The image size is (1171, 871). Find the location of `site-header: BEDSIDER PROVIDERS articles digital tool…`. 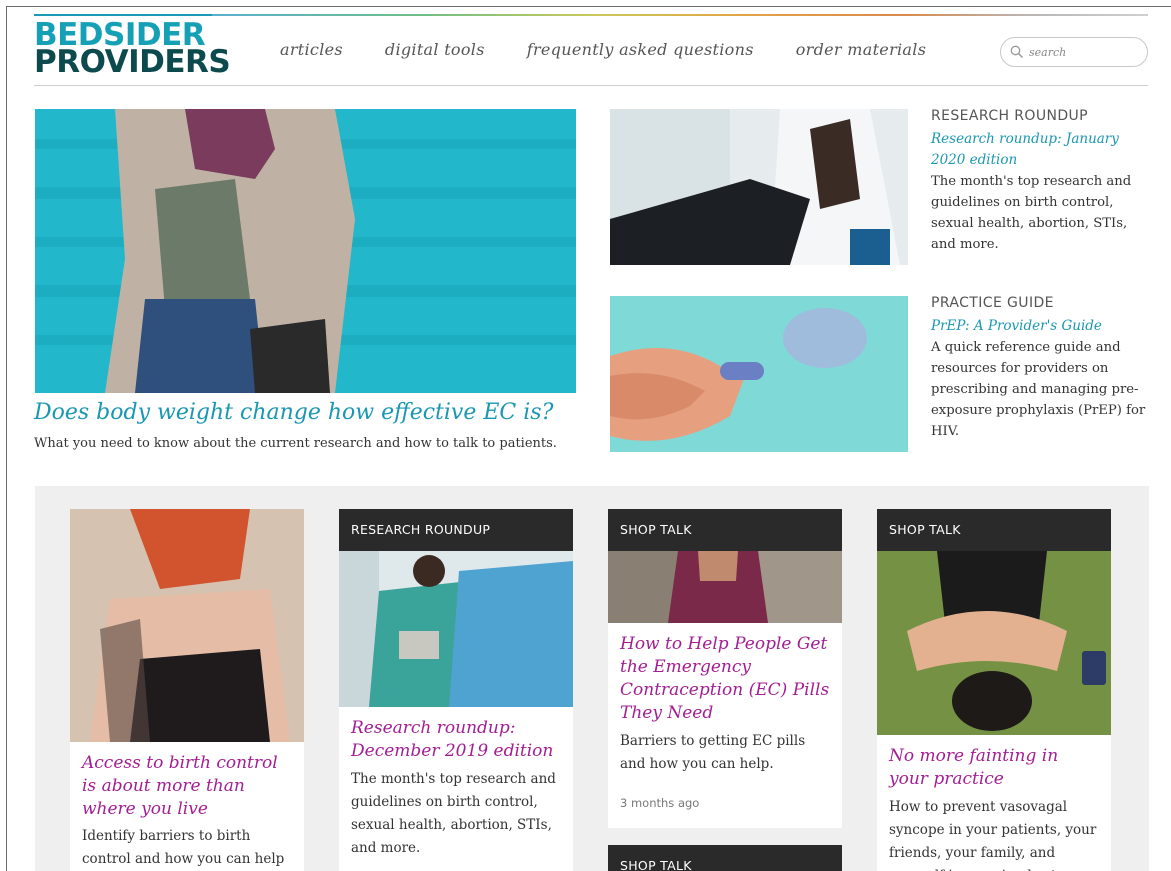

site-header: BEDSIDER PROVIDERS articles digital tool… is located at coordinates (591, 50).